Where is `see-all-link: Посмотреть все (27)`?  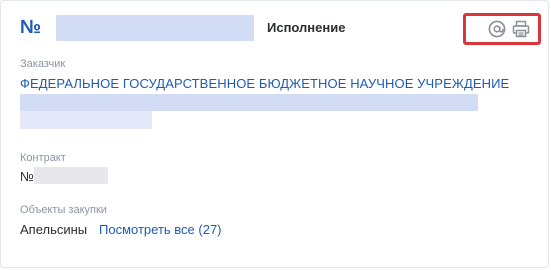 see-all-link: Посмотреть все (27) is located at coordinates (160, 229).